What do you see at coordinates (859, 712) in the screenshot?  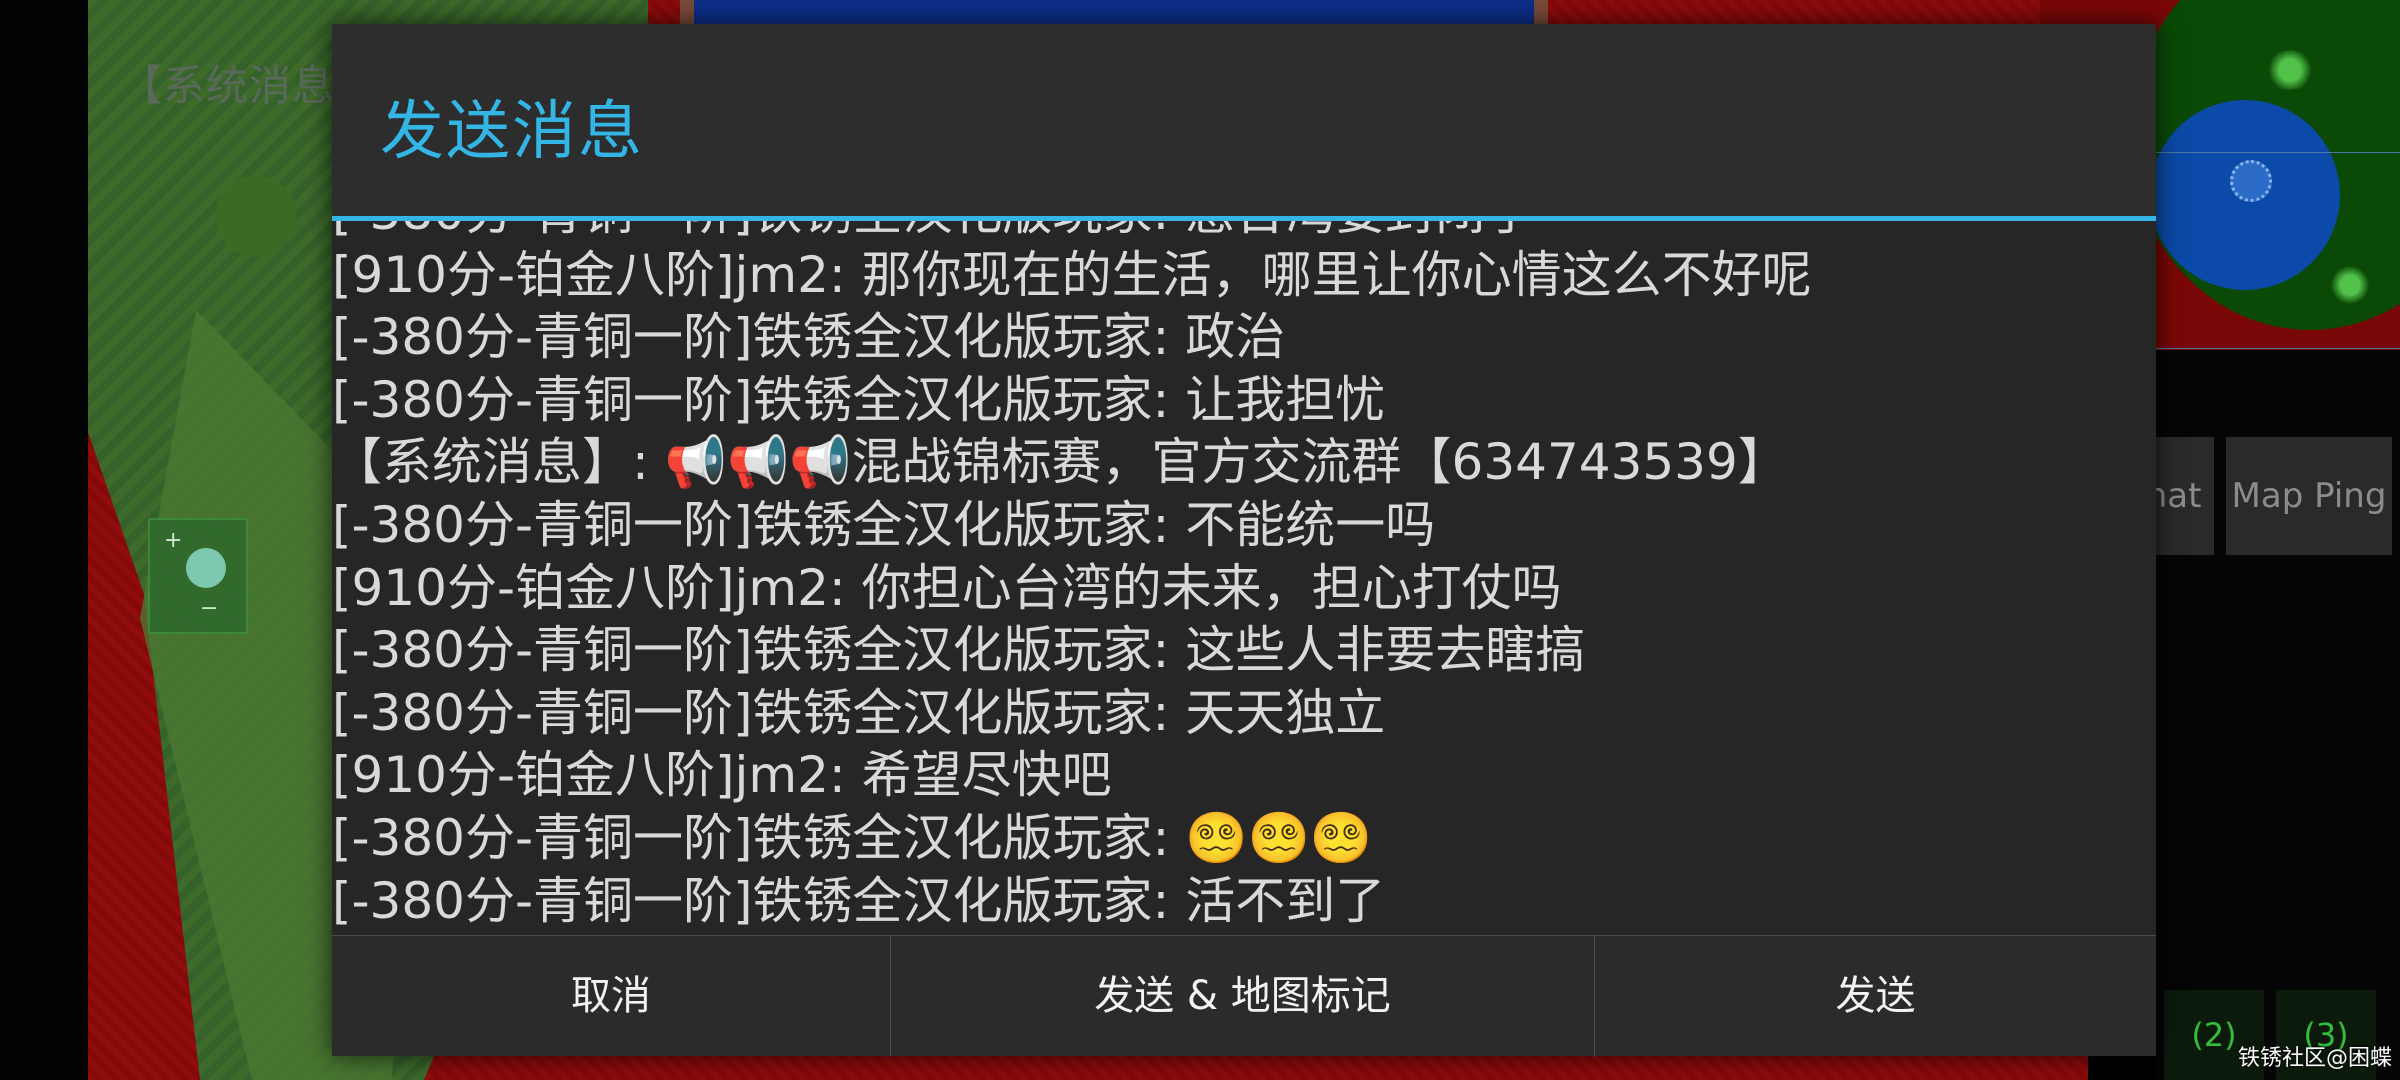 I see `chat-message: [-380分-青铜一阶]铁锈全汉化版玩家: 天天独立` at bounding box center [859, 712].